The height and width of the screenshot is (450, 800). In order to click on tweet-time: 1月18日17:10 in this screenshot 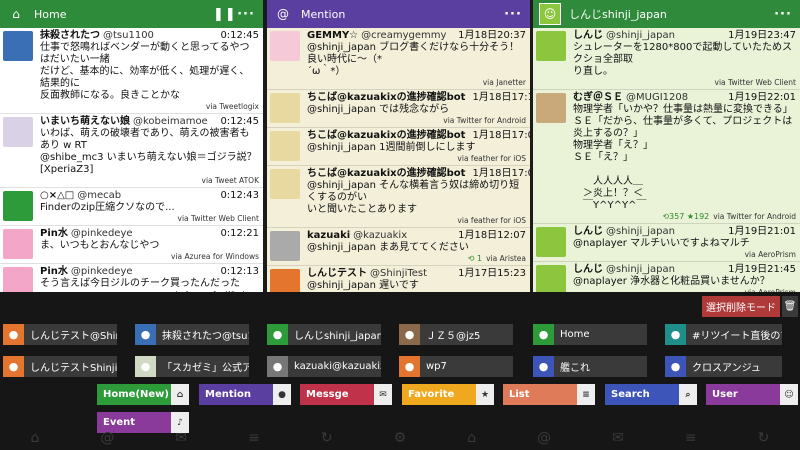, I will do `click(501, 97)`.